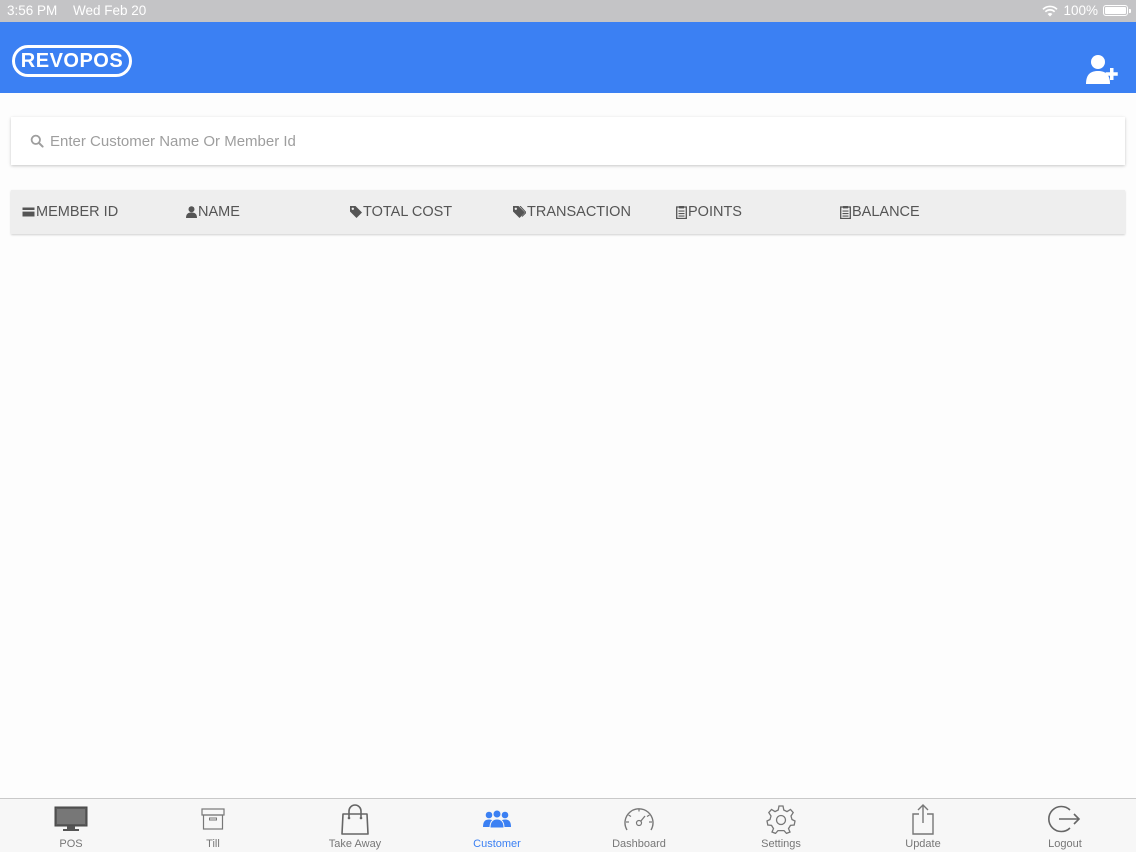 The height and width of the screenshot is (852, 1136). What do you see at coordinates (408, 212) in the screenshot?
I see `column-label: TOTAL COST` at bounding box center [408, 212].